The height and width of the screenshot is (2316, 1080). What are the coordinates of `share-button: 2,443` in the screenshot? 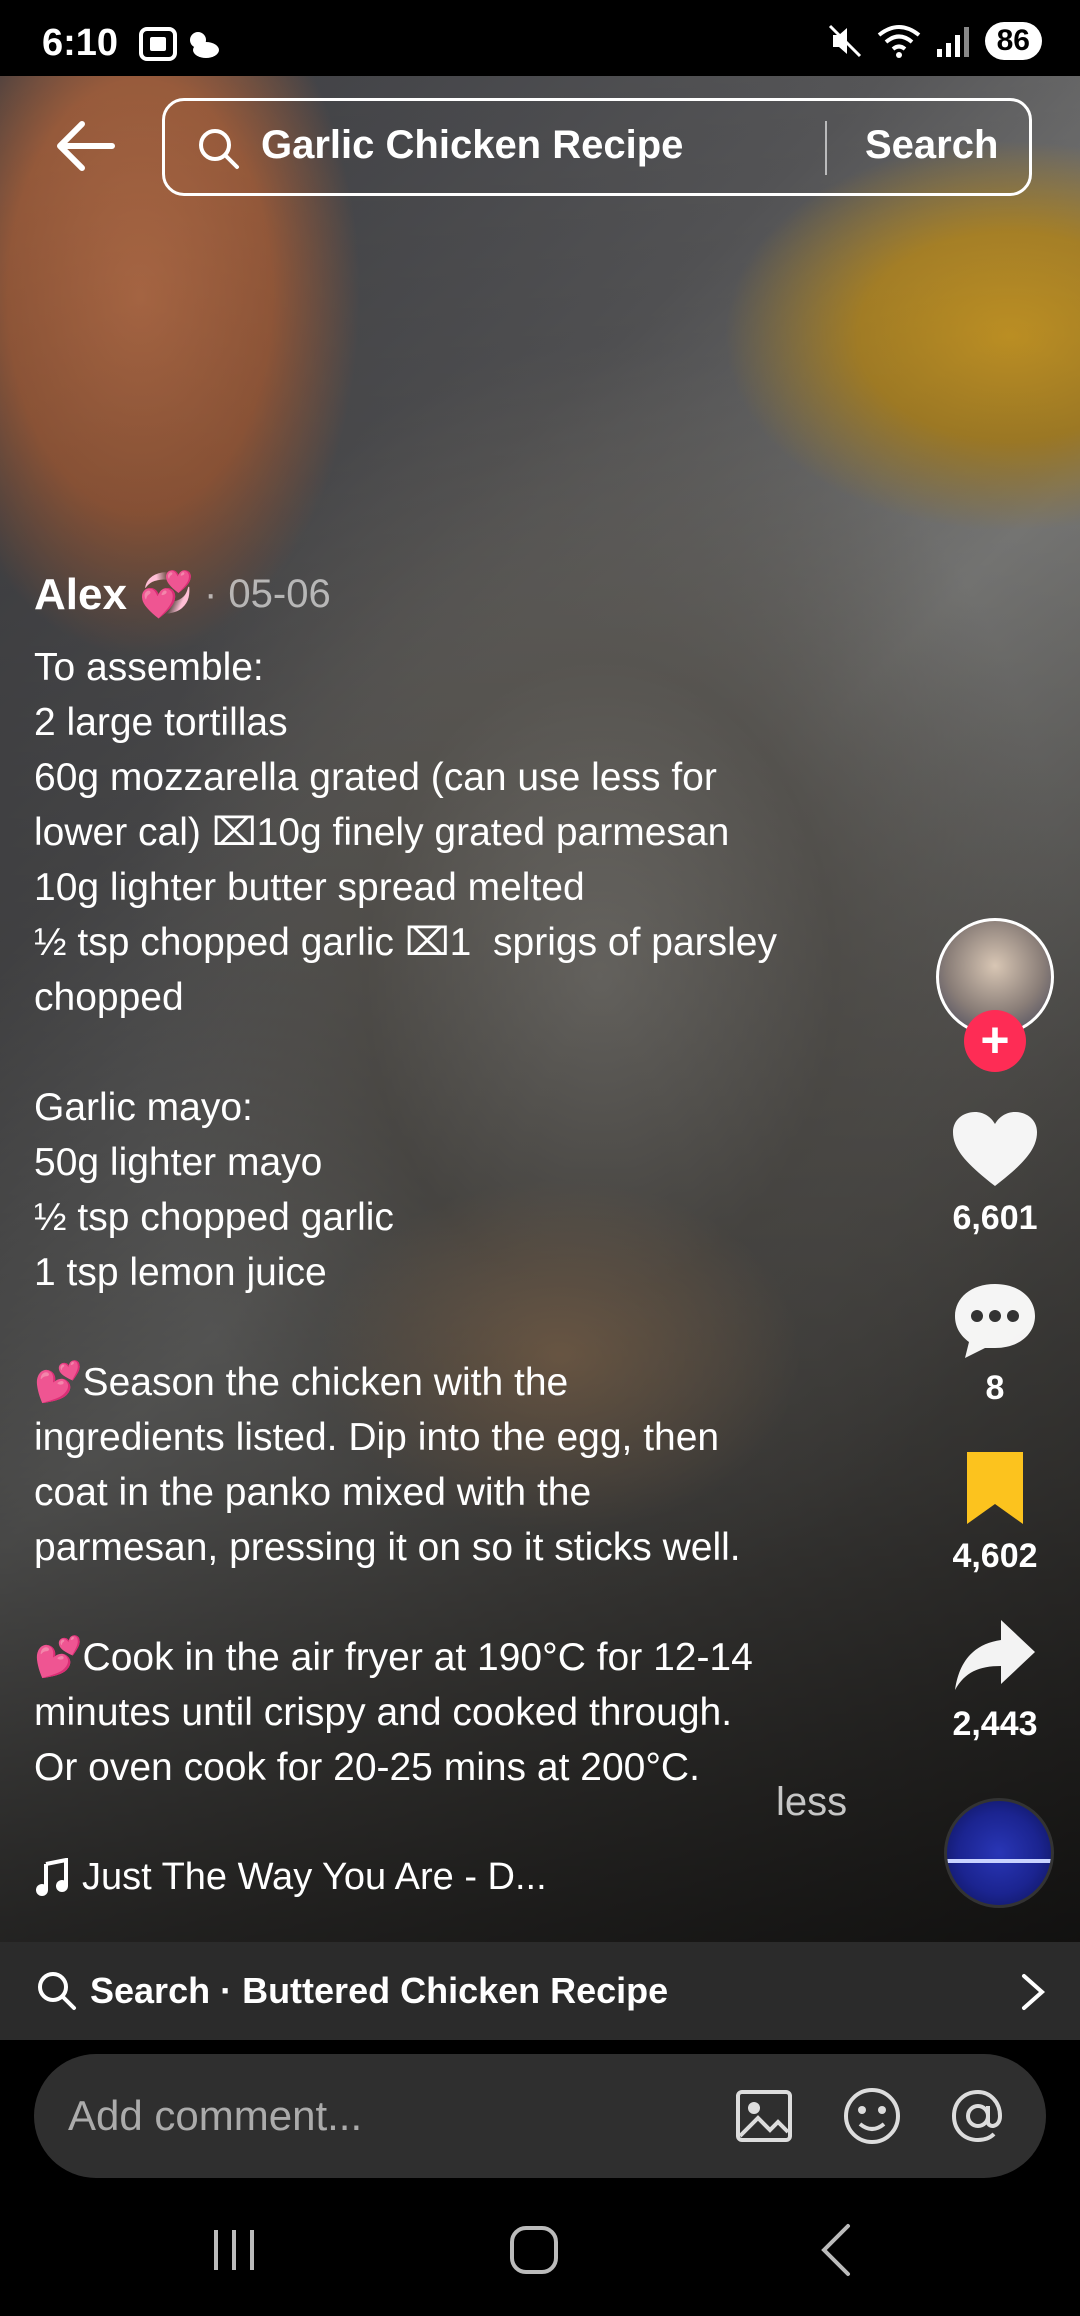 It's located at (995, 1680).